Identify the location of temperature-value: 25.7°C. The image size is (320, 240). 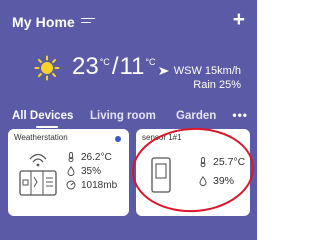
(229, 161).